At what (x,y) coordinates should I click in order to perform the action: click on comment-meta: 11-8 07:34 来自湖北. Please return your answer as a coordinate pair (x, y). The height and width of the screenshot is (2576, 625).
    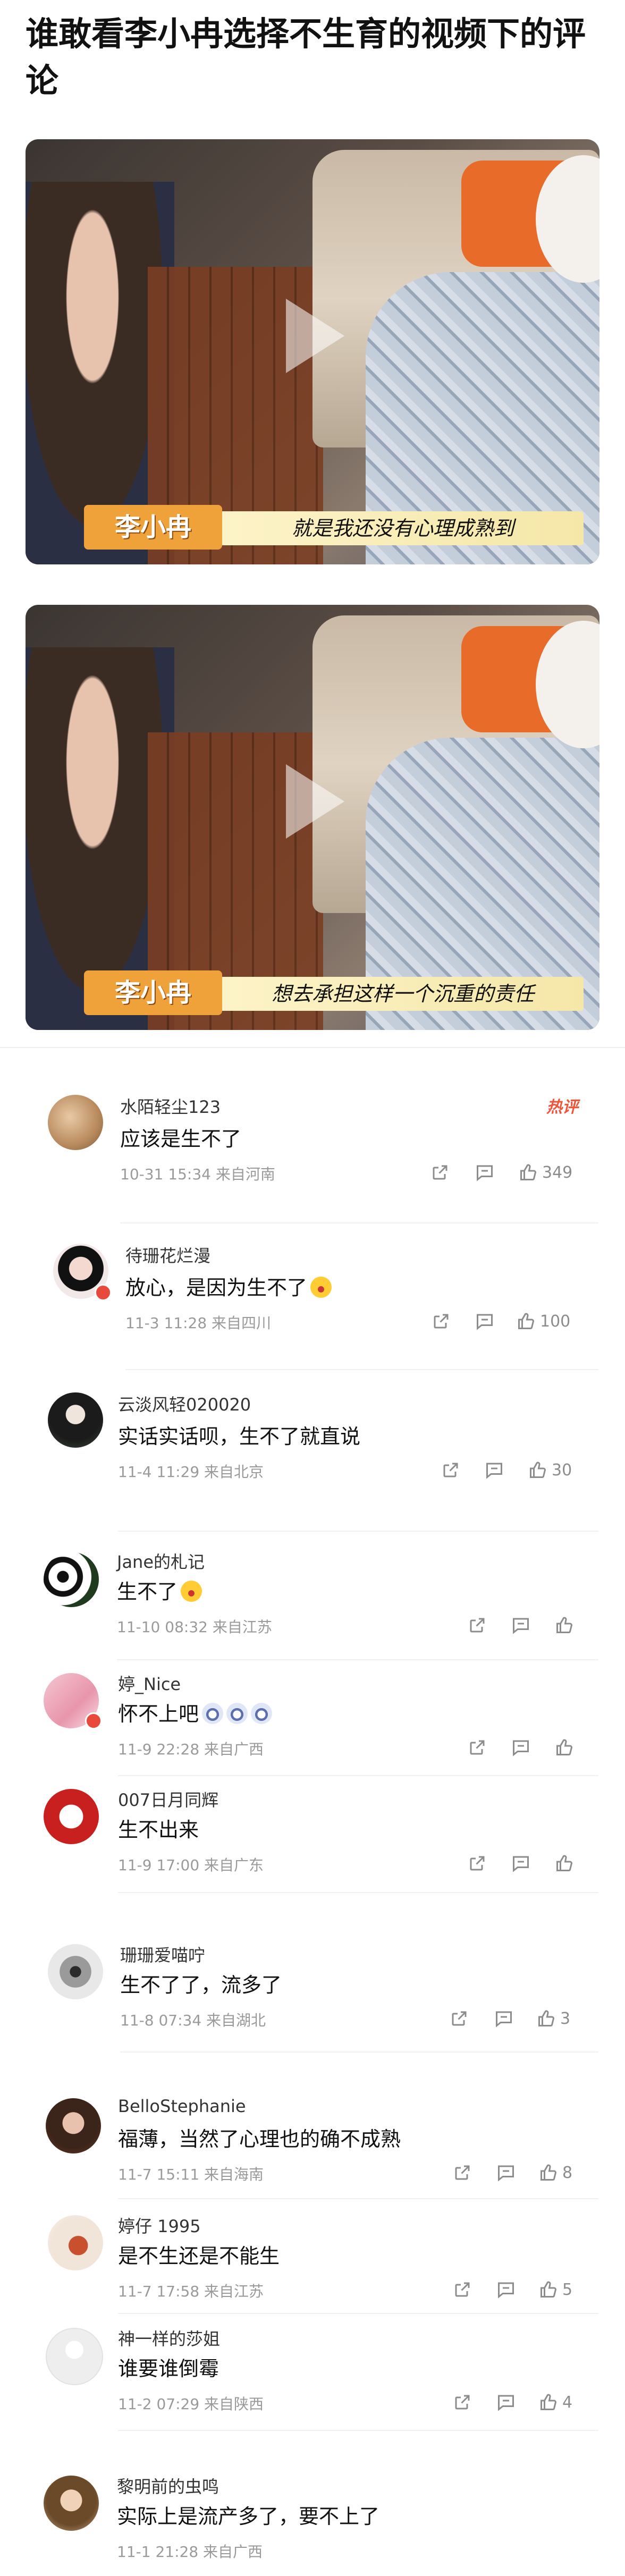
    Looking at the image, I should click on (193, 2020).